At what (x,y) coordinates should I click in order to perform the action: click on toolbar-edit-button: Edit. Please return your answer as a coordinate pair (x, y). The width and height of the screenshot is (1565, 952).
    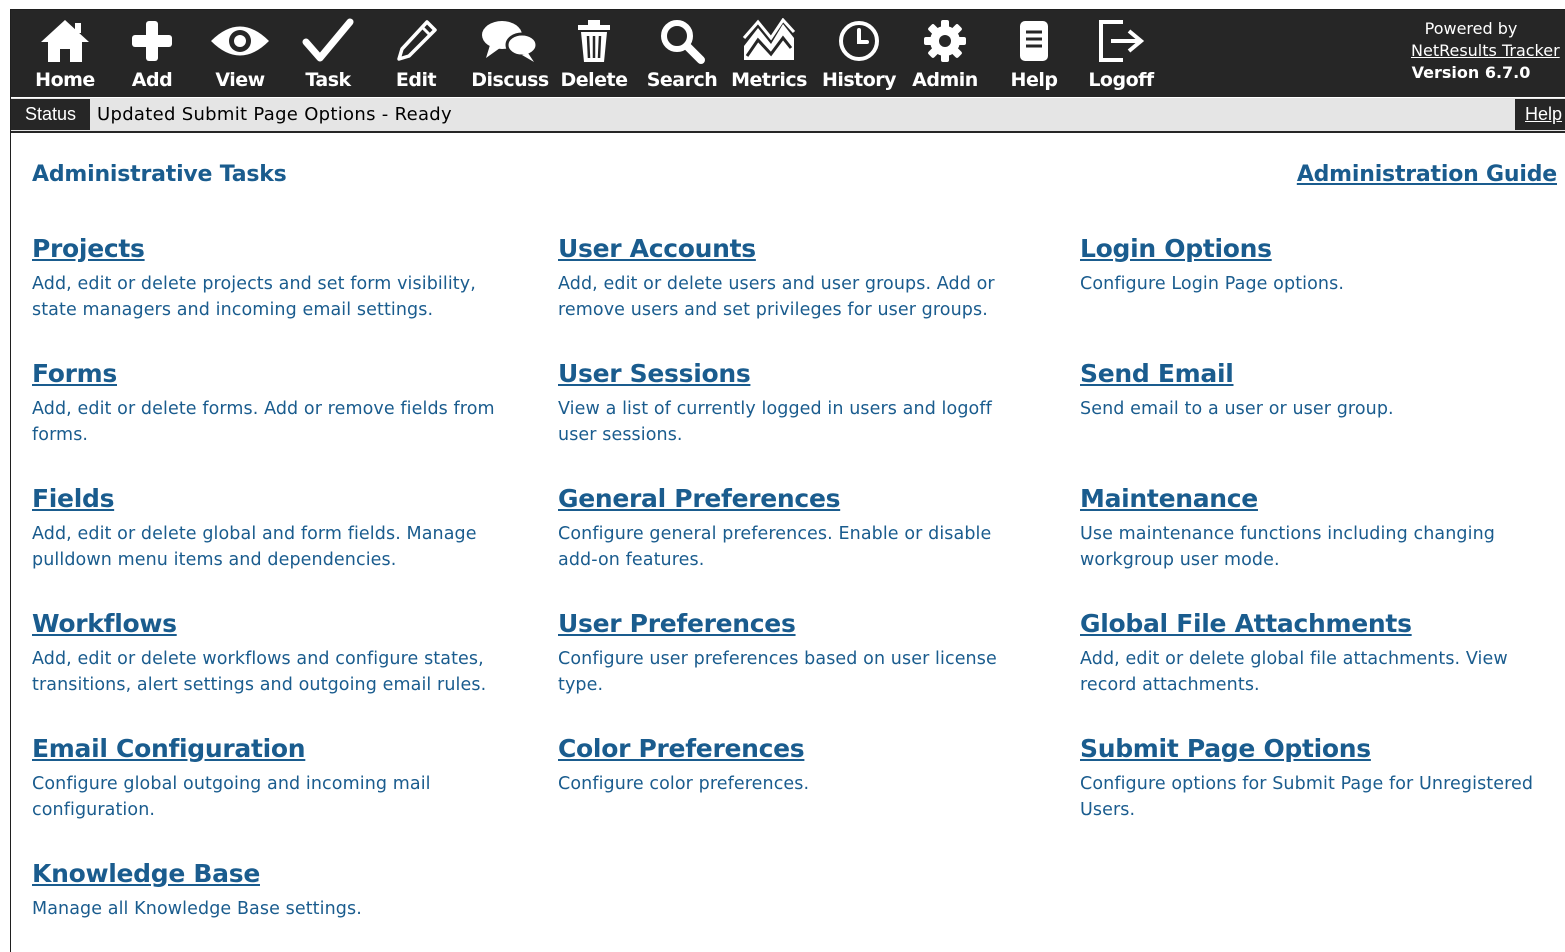
    Looking at the image, I should click on (416, 53).